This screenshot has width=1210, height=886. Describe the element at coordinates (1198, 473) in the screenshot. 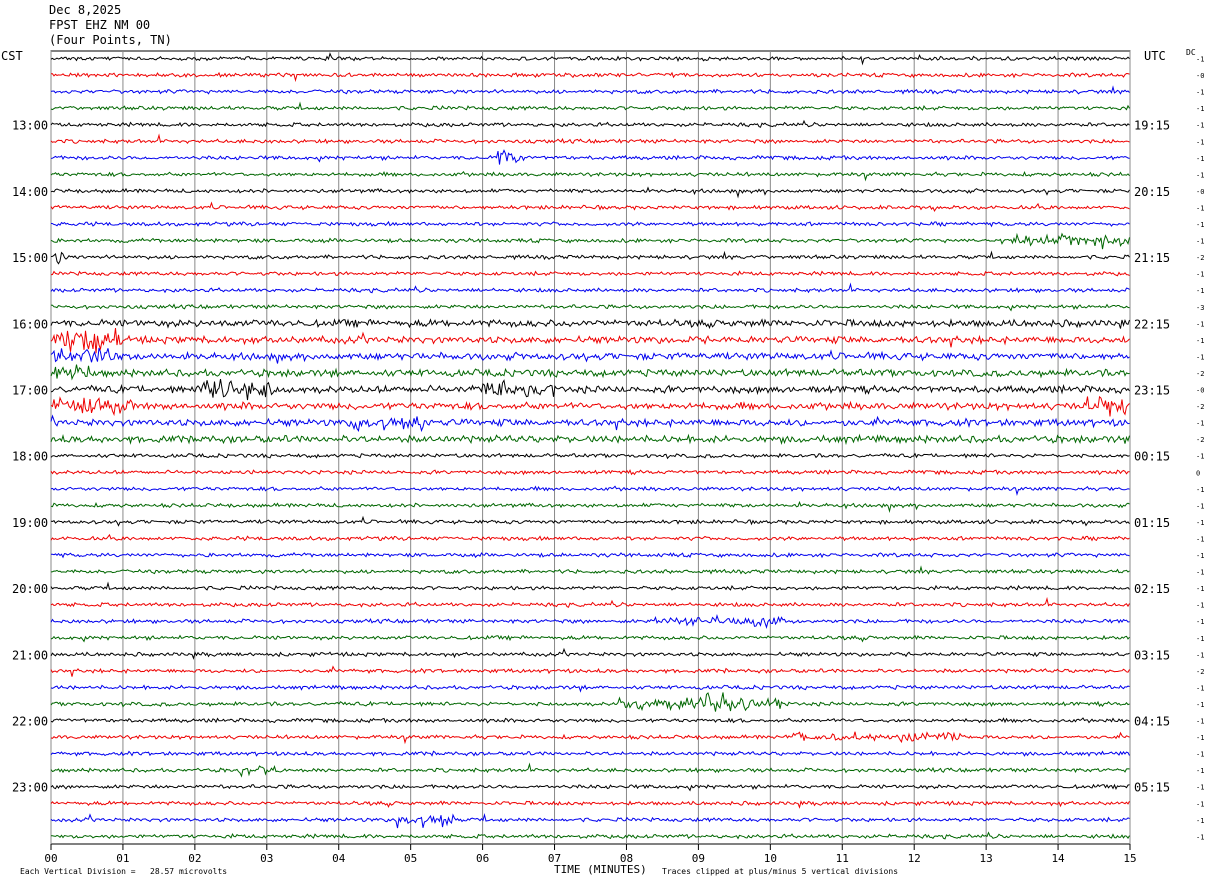

I see `dc-offset-label: 0` at that location.